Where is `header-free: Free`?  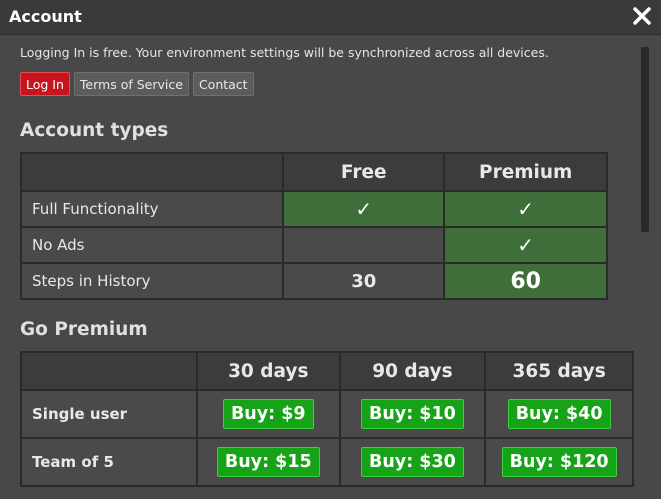 header-free: Free is located at coordinates (364, 172).